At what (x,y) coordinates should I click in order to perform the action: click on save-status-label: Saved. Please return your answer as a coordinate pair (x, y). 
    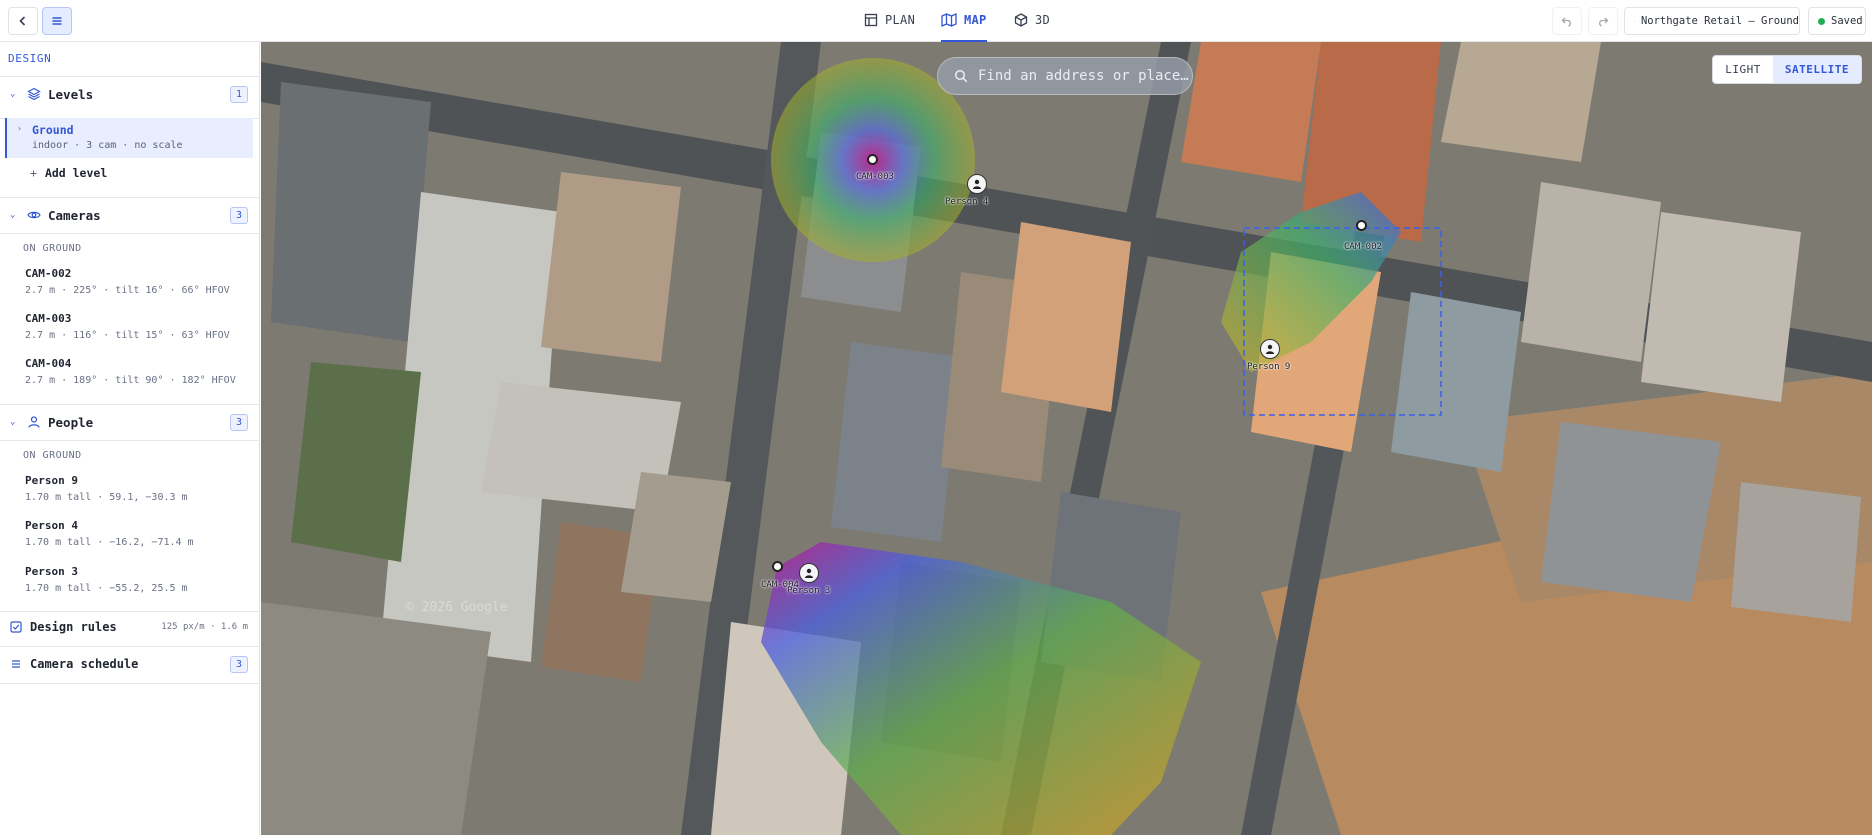
    Looking at the image, I should click on (1847, 21).